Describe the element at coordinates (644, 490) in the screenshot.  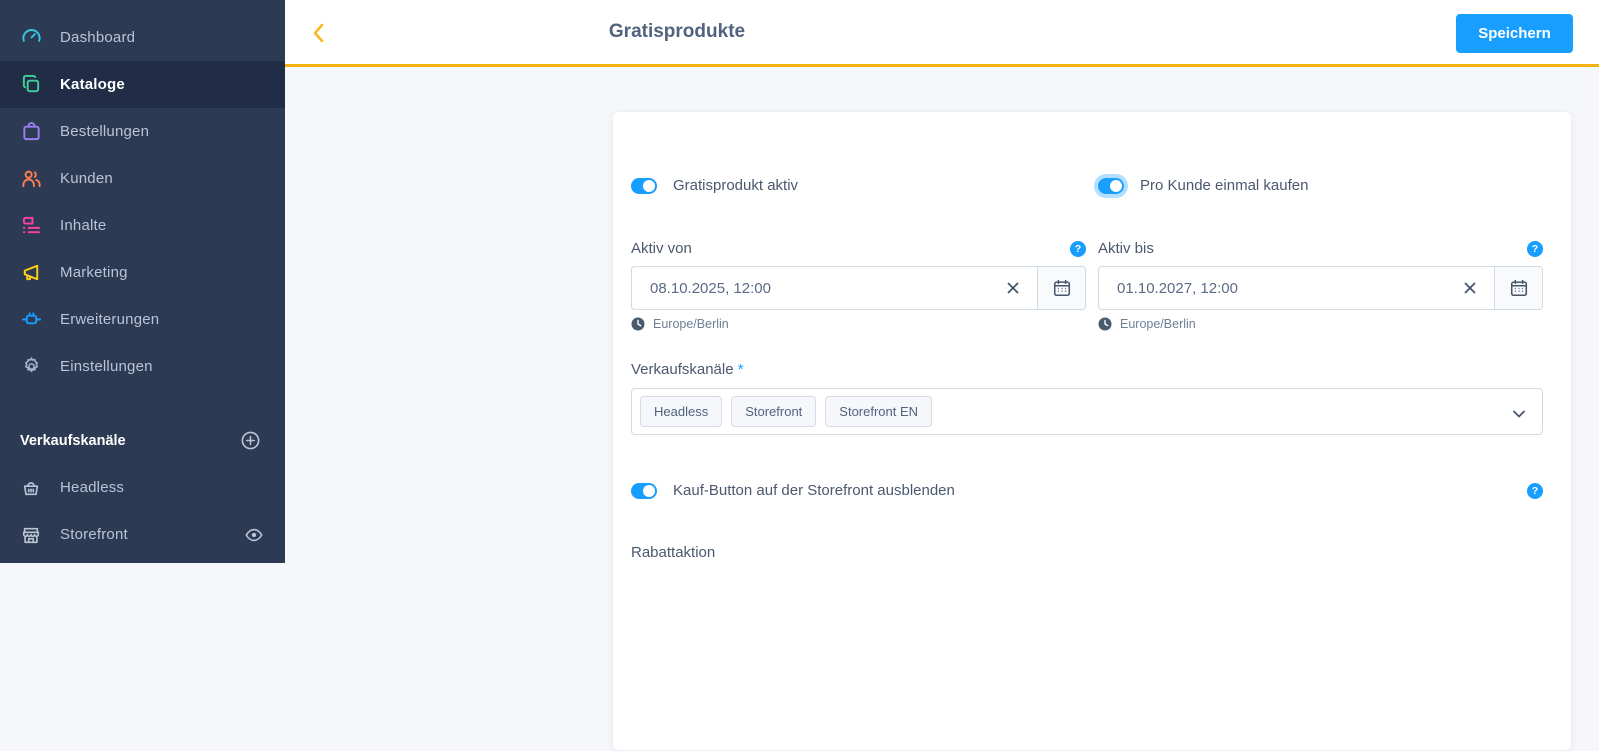
I see `toggle-hide-buy-button` at that location.